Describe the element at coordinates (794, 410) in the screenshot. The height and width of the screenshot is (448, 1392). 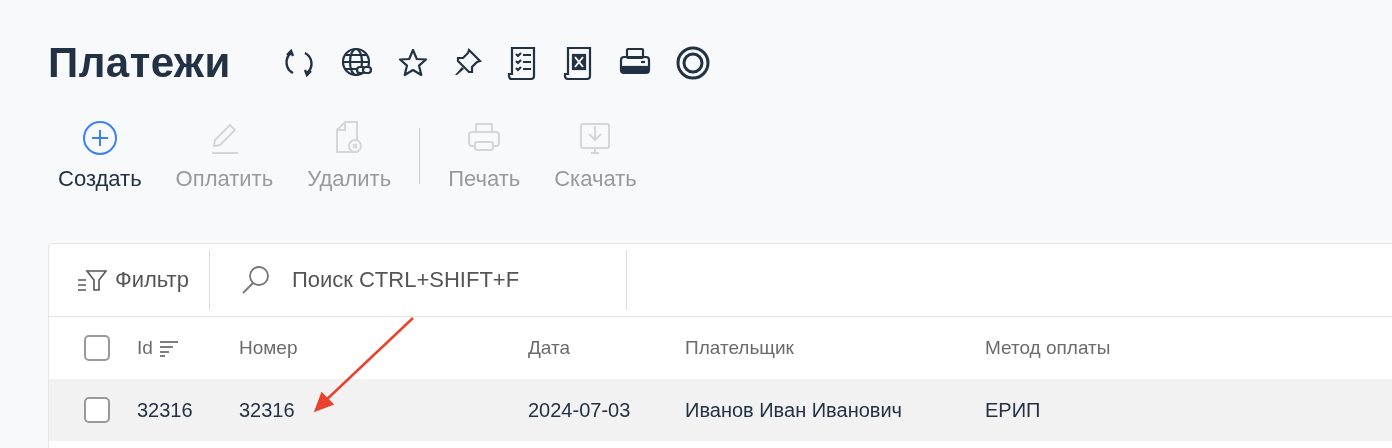
I see `table-cell: Иванов Иван Иванович` at that location.